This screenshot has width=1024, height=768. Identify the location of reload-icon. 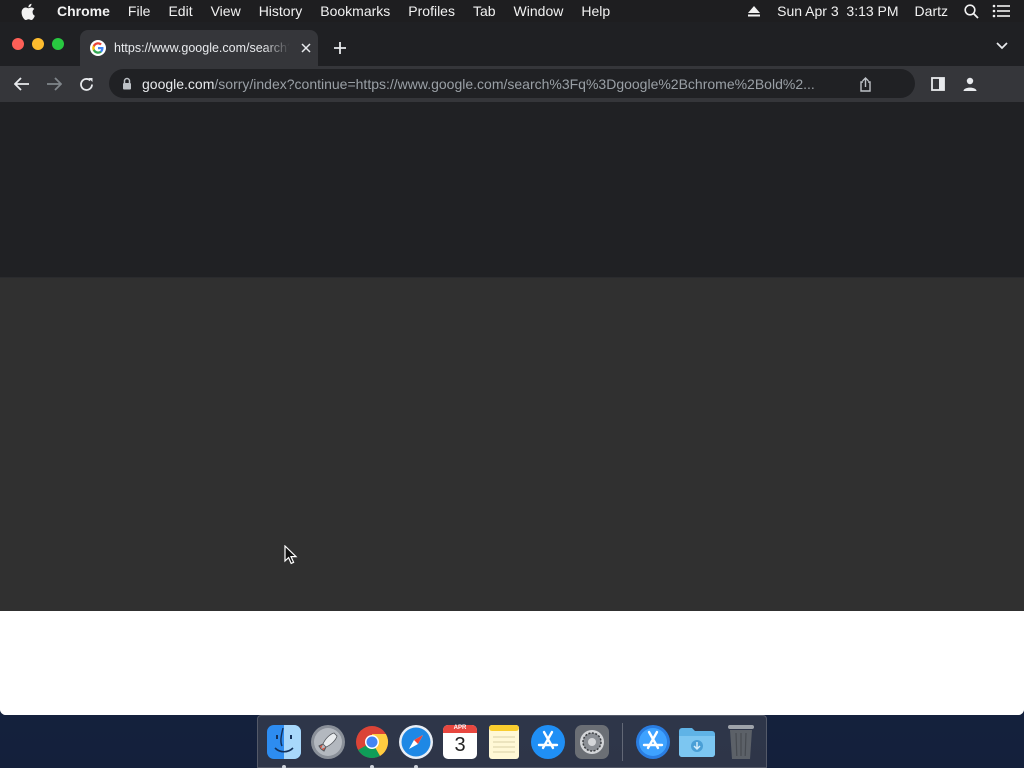
(86, 84).